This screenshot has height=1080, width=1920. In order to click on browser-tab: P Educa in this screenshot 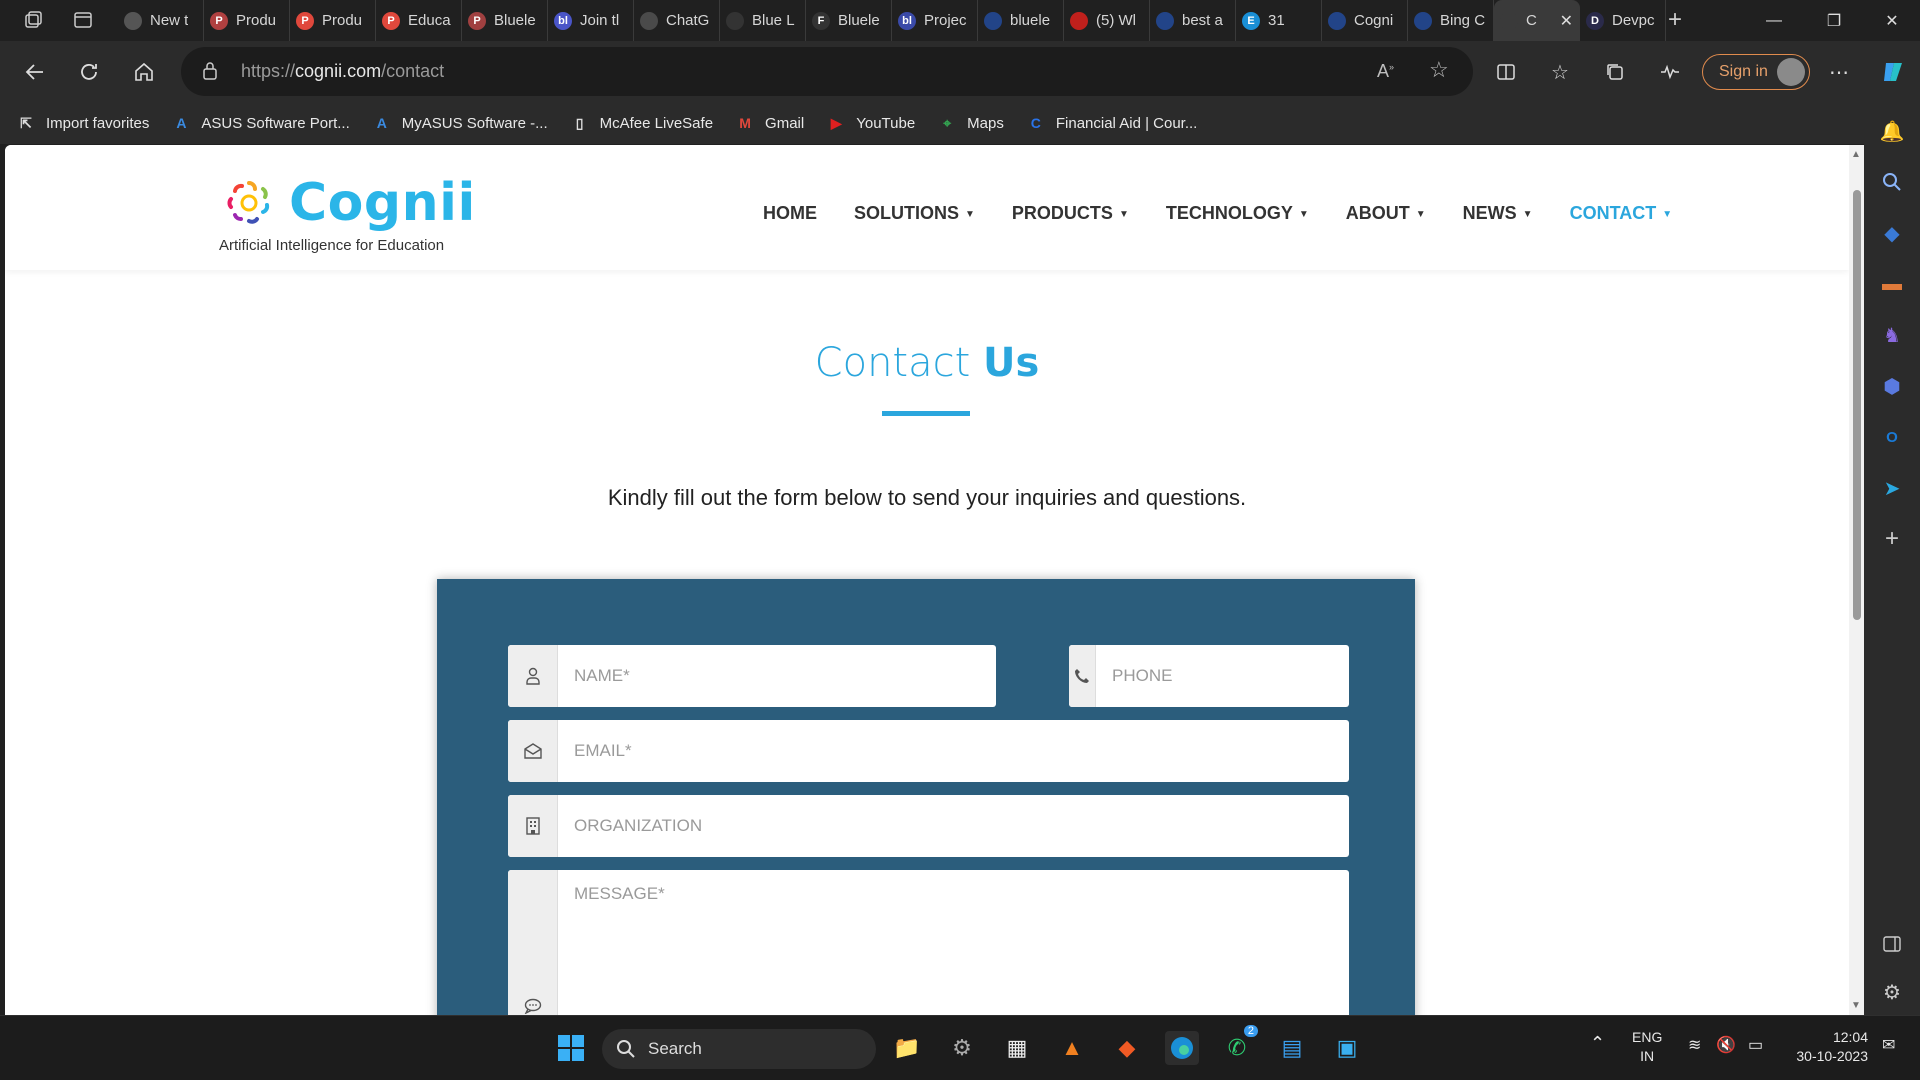, I will do `click(419, 20)`.